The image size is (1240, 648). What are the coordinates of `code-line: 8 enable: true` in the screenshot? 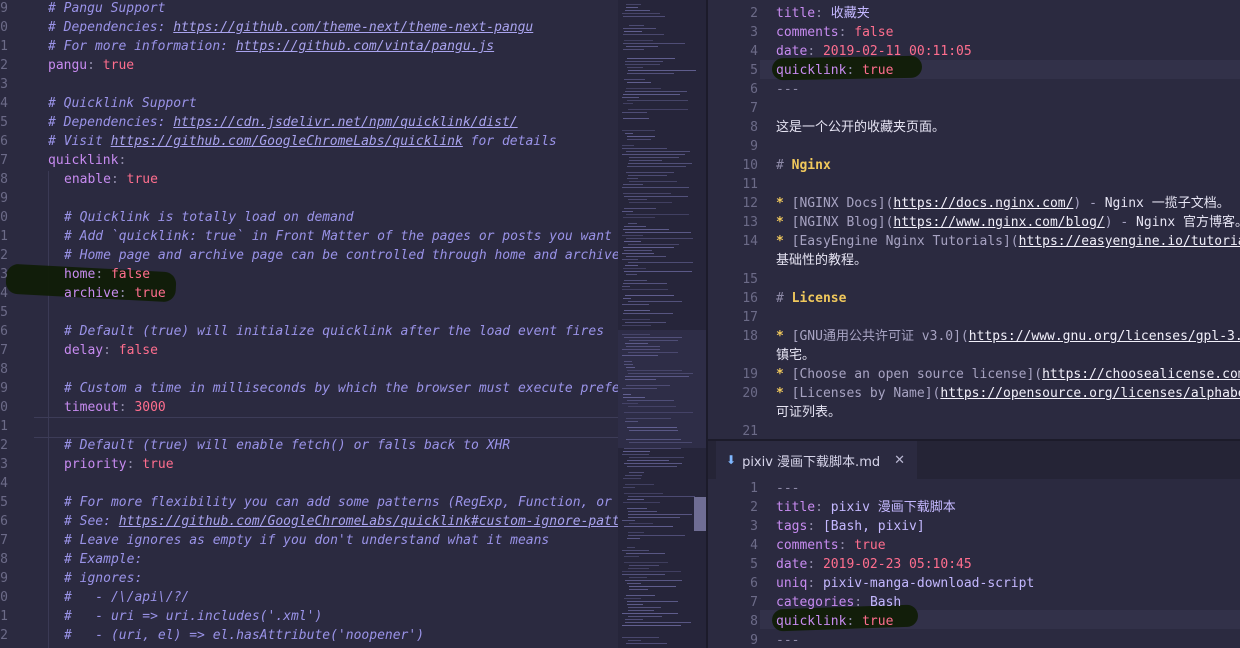 It's located at (309, 179).